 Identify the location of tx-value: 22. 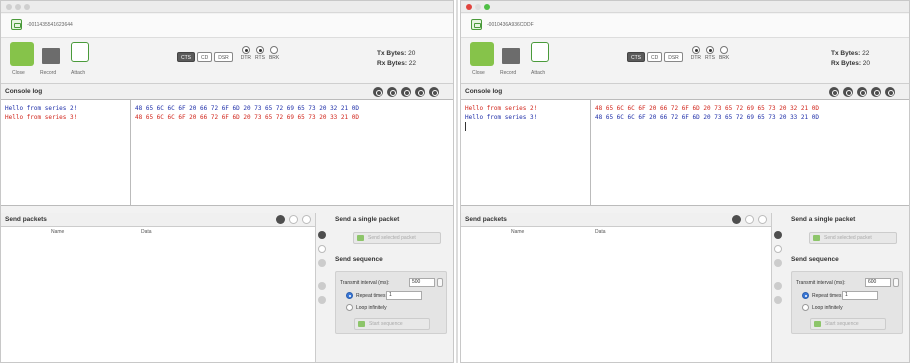
(866, 53).